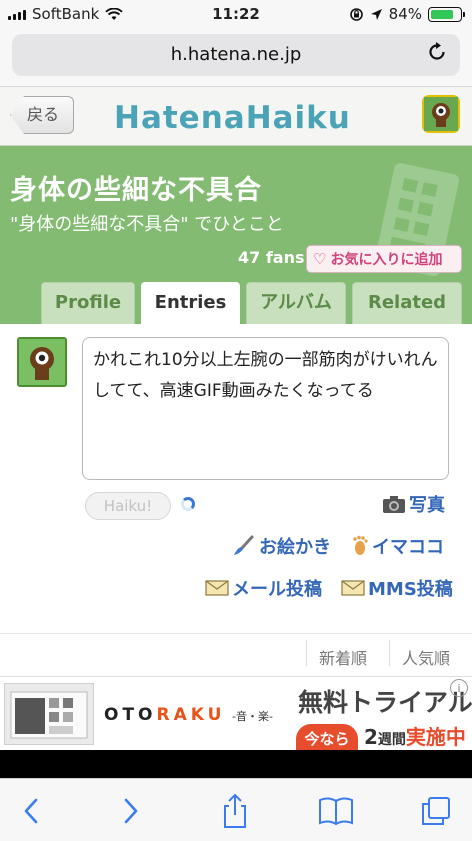 The image size is (472, 841). Describe the element at coordinates (277, 589) in the screenshot. I see `mail-post-label: メール投稿` at that location.